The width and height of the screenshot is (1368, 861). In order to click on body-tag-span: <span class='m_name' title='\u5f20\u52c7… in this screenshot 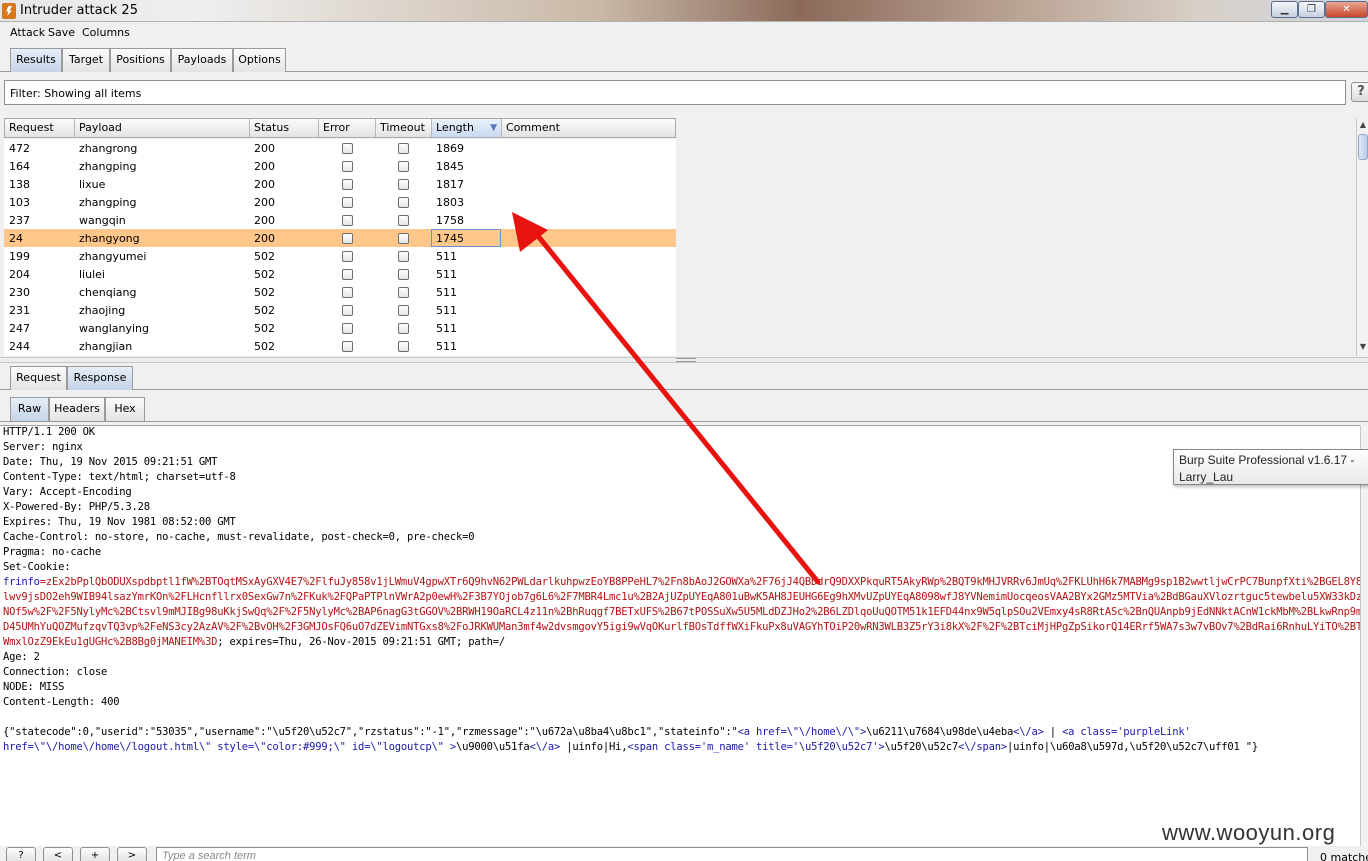, I will do `click(756, 747)`.